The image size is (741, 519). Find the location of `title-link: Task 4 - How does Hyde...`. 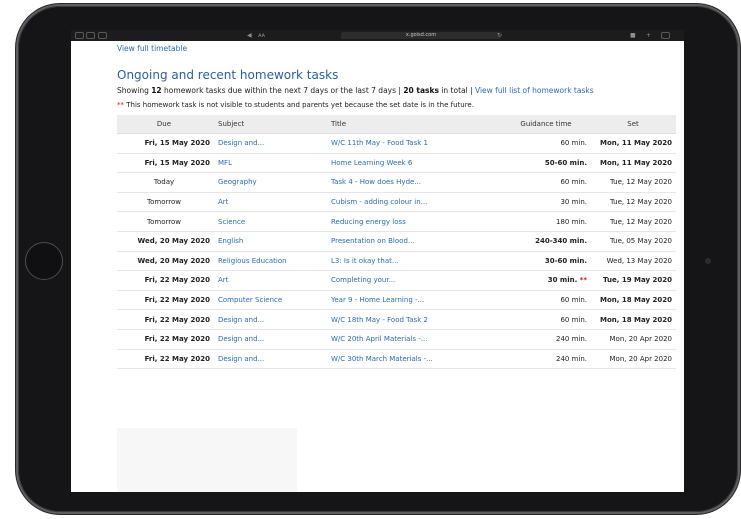

title-link: Task 4 - How does Hyde... is located at coordinates (413, 182).